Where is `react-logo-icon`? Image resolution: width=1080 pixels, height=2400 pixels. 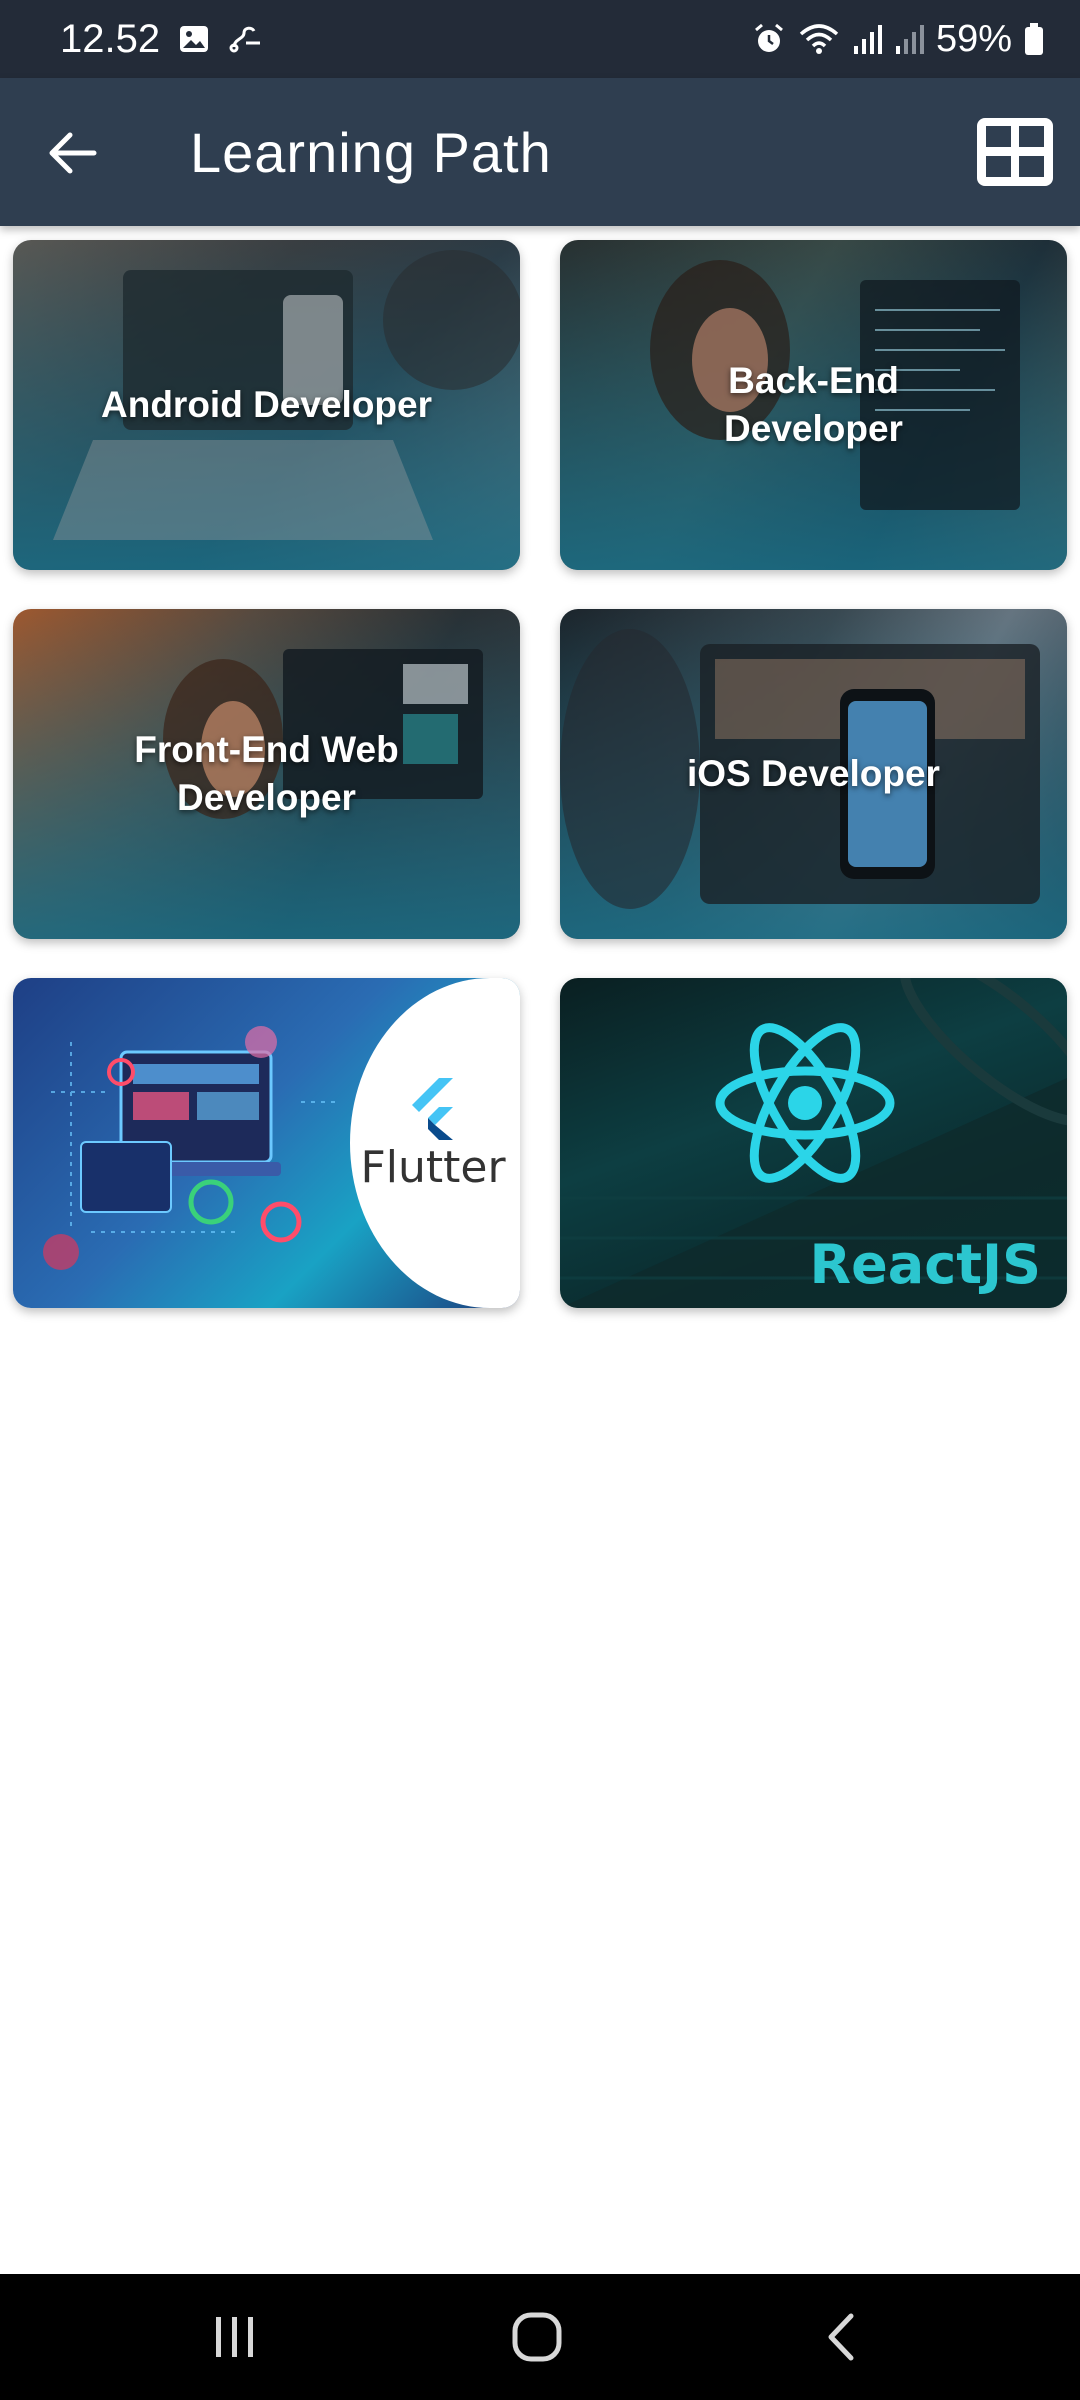 react-logo-icon is located at coordinates (805, 1103).